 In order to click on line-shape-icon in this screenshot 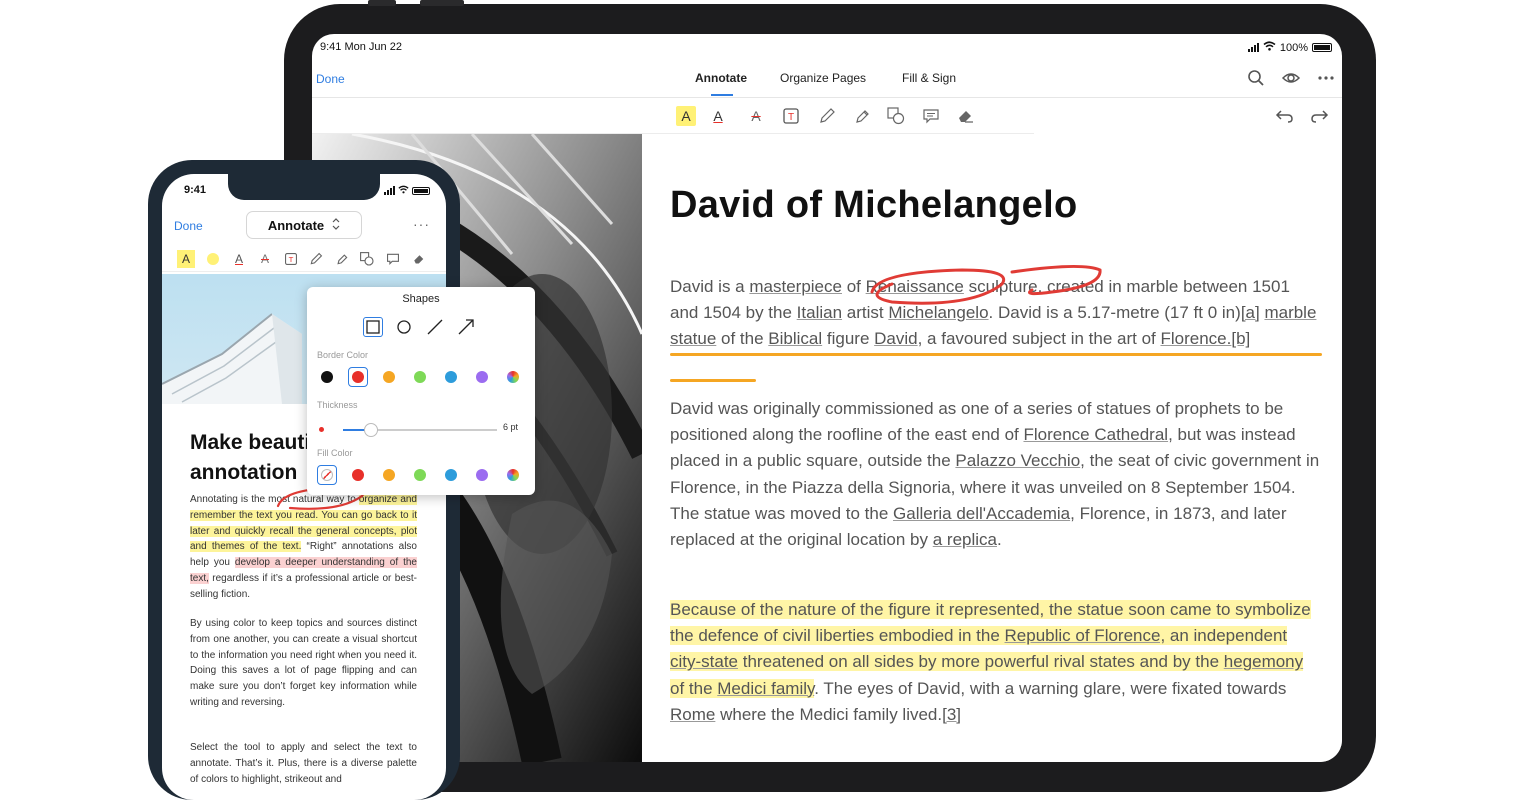, I will do `click(435, 327)`.